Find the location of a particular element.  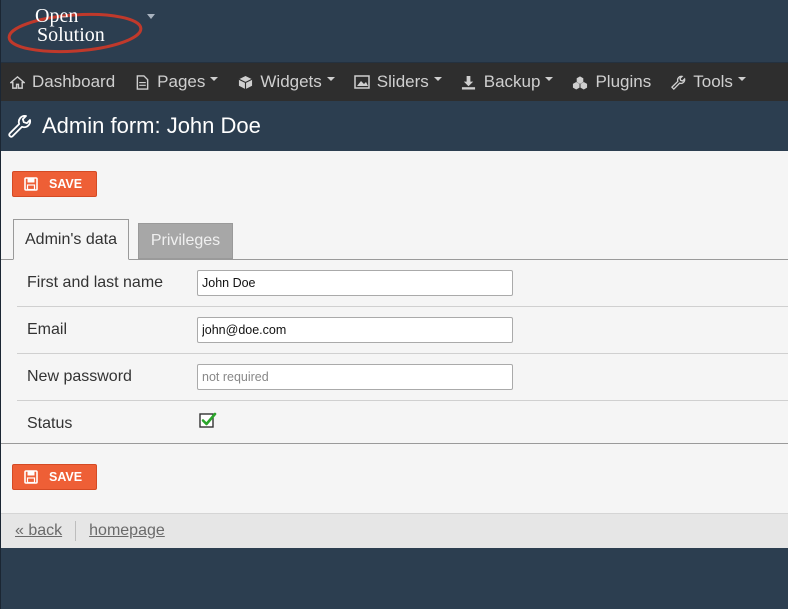

nav-item-sliders: Sliders is located at coordinates (399, 82).